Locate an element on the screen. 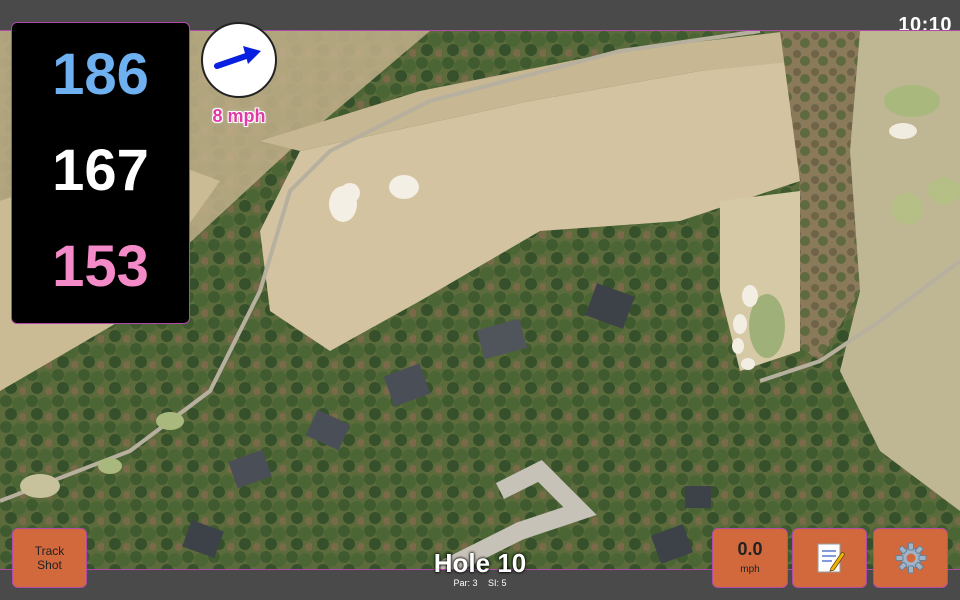 The width and height of the screenshot is (960, 600). speed-value: 0.0 is located at coordinates (750, 549).